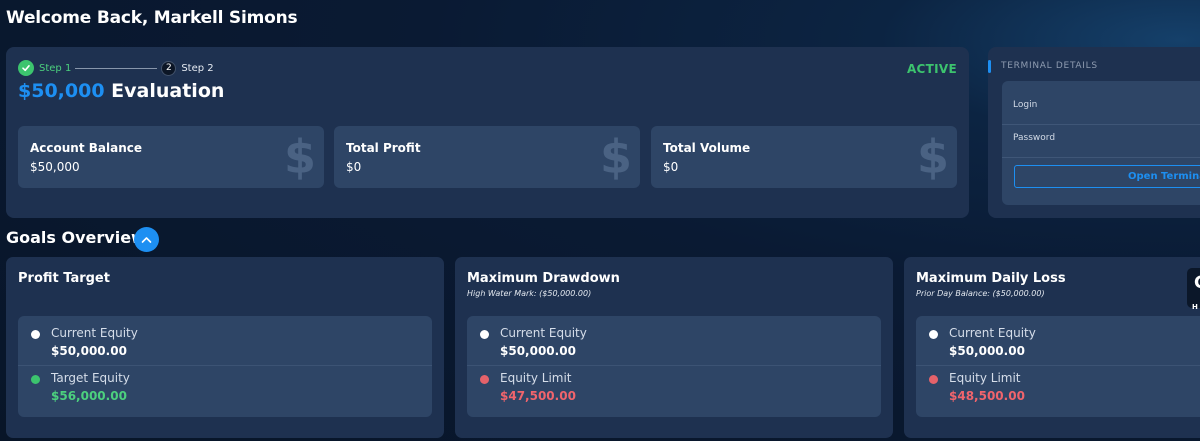 The height and width of the screenshot is (441, 1200). I want to click on goal-row: Equity Limit $48,500.00, so click(1058, 385).